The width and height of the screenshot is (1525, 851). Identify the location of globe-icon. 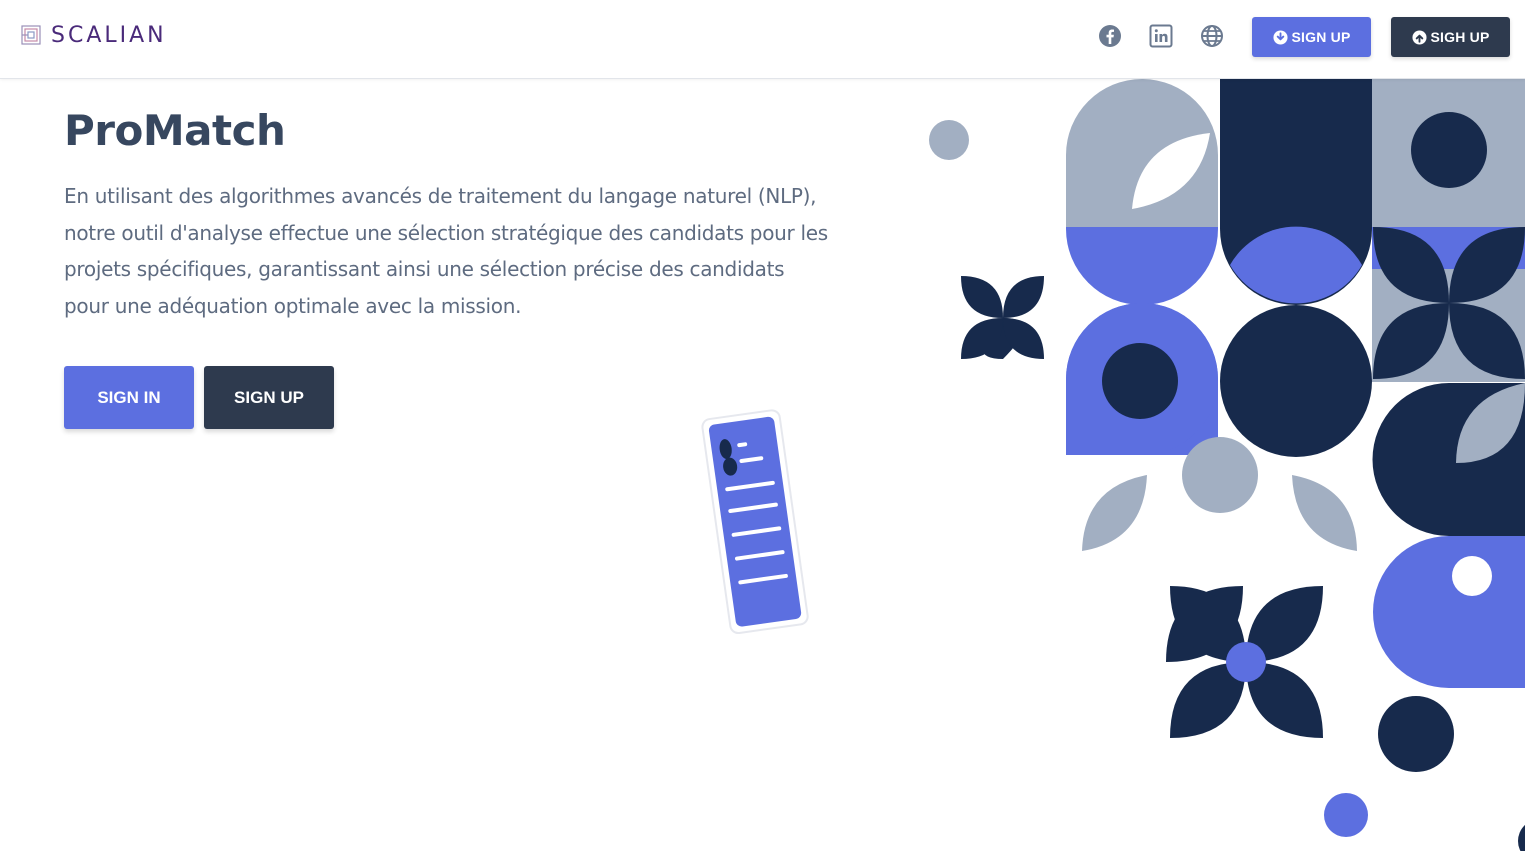
(1212, 36).